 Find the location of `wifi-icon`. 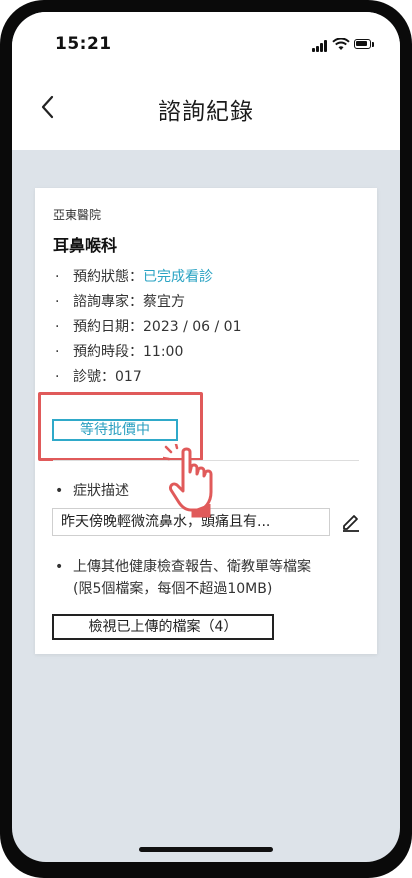

wifi-icon is located at coordinates (341, 44).